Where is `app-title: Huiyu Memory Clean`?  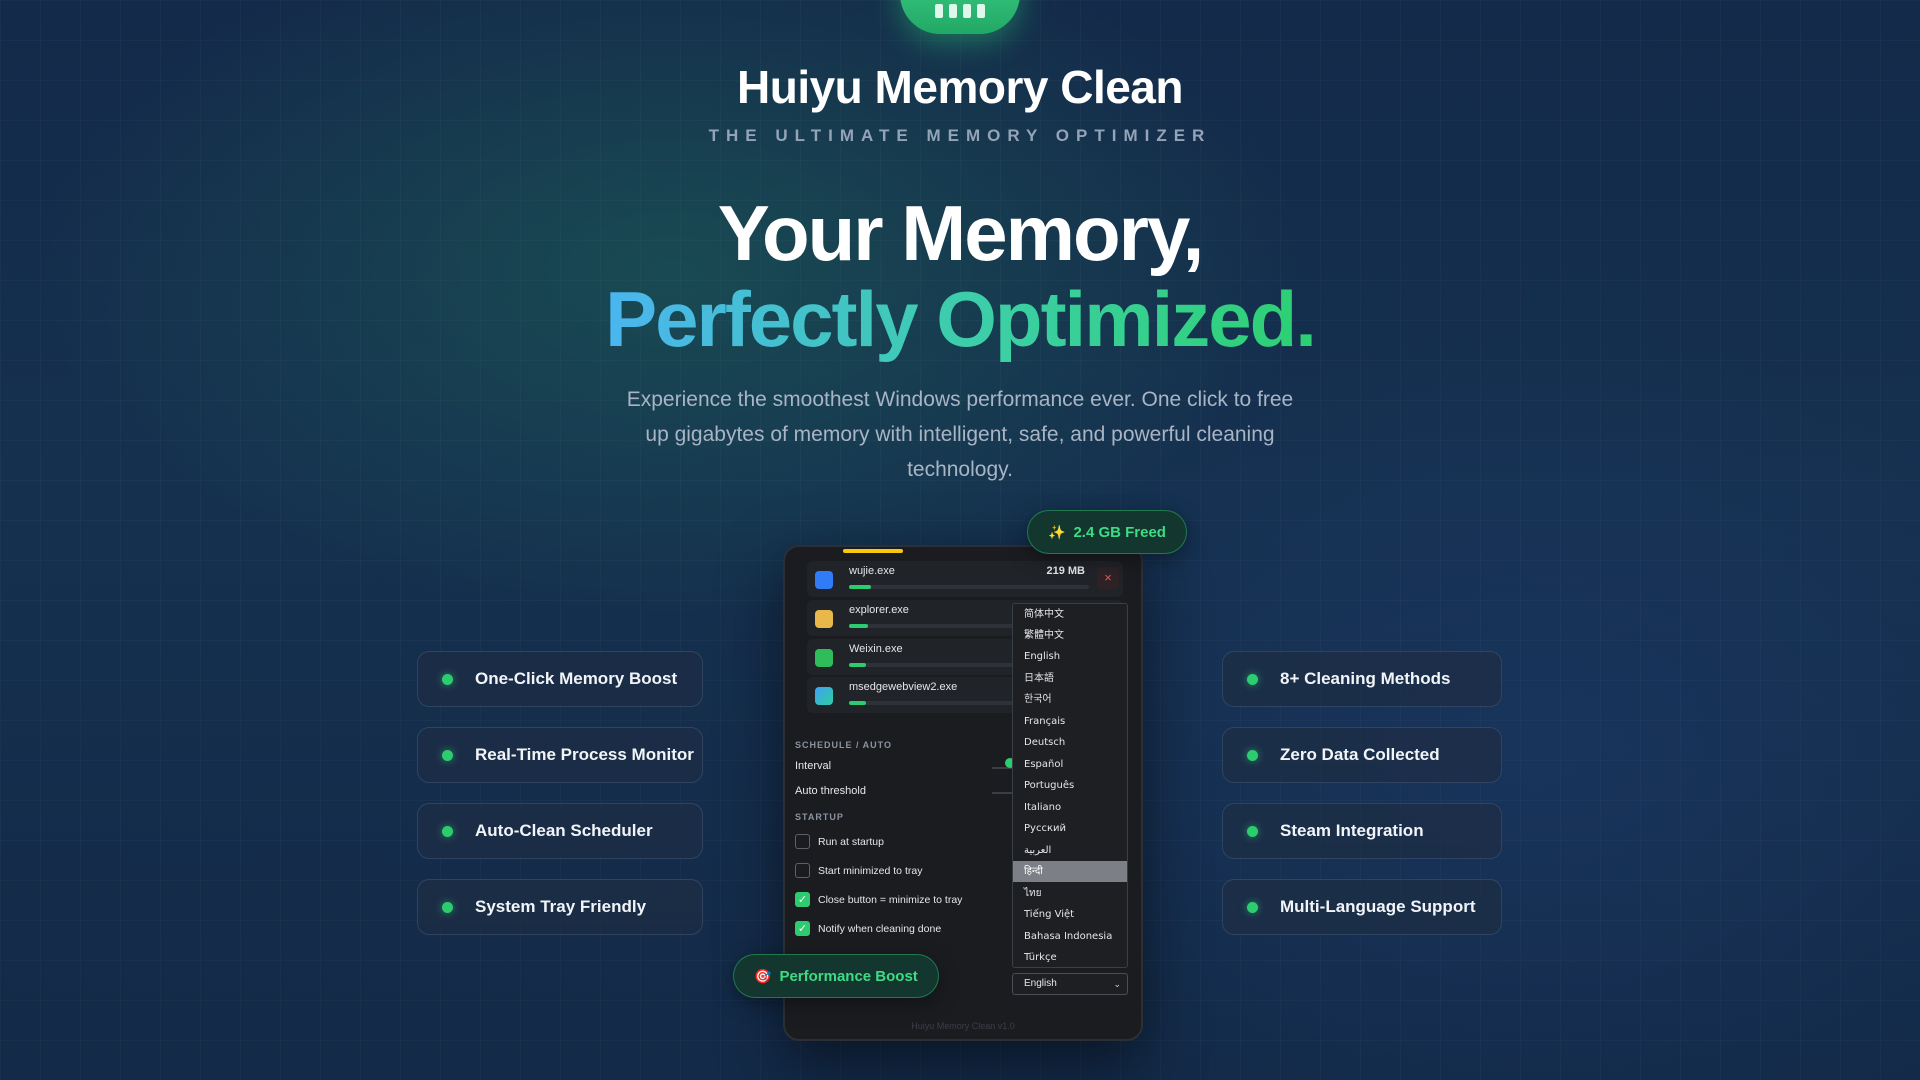
app-title: Huiyu Memory Clean is located at coordinates (960, 87).